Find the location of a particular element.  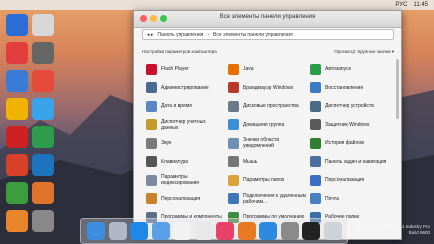

dock-settings-icon is located at coordinates (289, 231).